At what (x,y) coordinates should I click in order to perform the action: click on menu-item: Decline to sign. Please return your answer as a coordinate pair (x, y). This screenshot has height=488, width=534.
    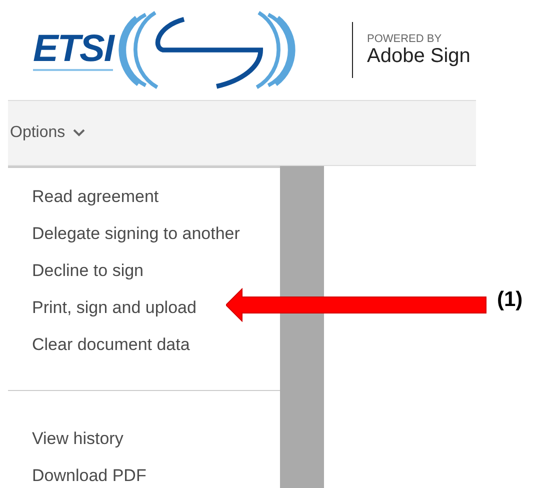
    Looking at the image, I should click on (88, 270).